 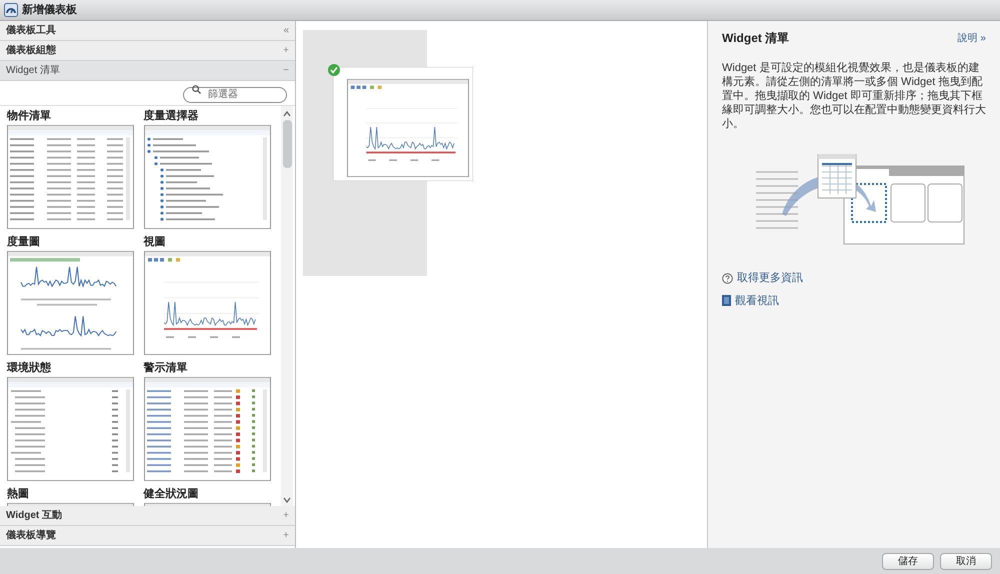 I want to click on dashboard-icon, so click(x=11, y=10).